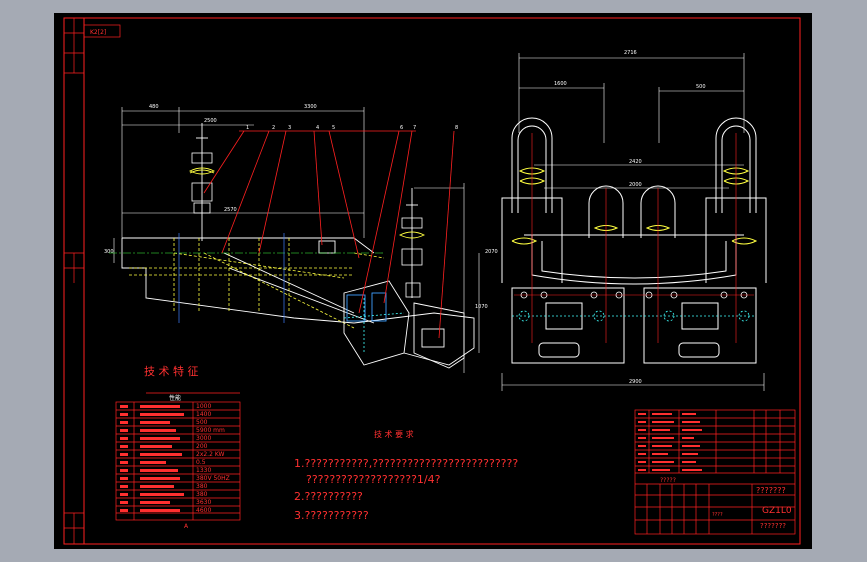  What do you see at coordinates (331, 515) in the screenshot?
I see `svg-text: 3.???????????` at bounding box center [331, 515].